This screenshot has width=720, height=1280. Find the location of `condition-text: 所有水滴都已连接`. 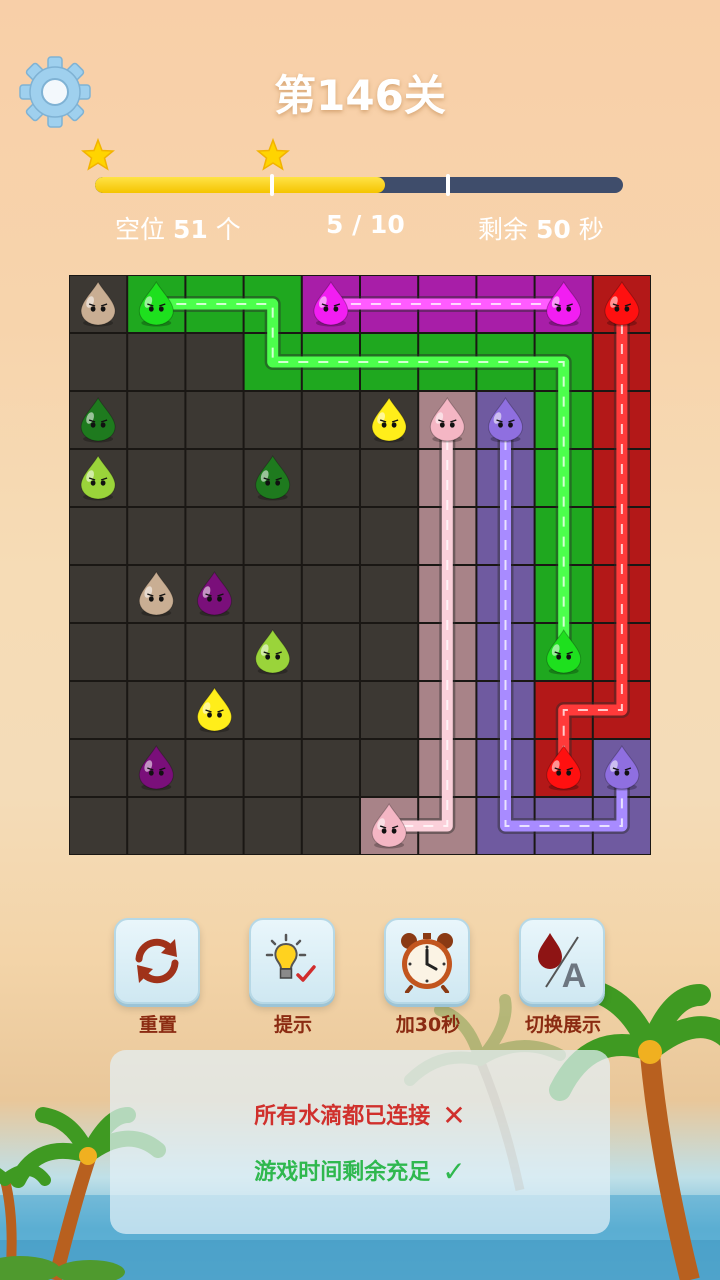

condition-text: 所有水滴都已连接 is located at coordinates (342, 1116).